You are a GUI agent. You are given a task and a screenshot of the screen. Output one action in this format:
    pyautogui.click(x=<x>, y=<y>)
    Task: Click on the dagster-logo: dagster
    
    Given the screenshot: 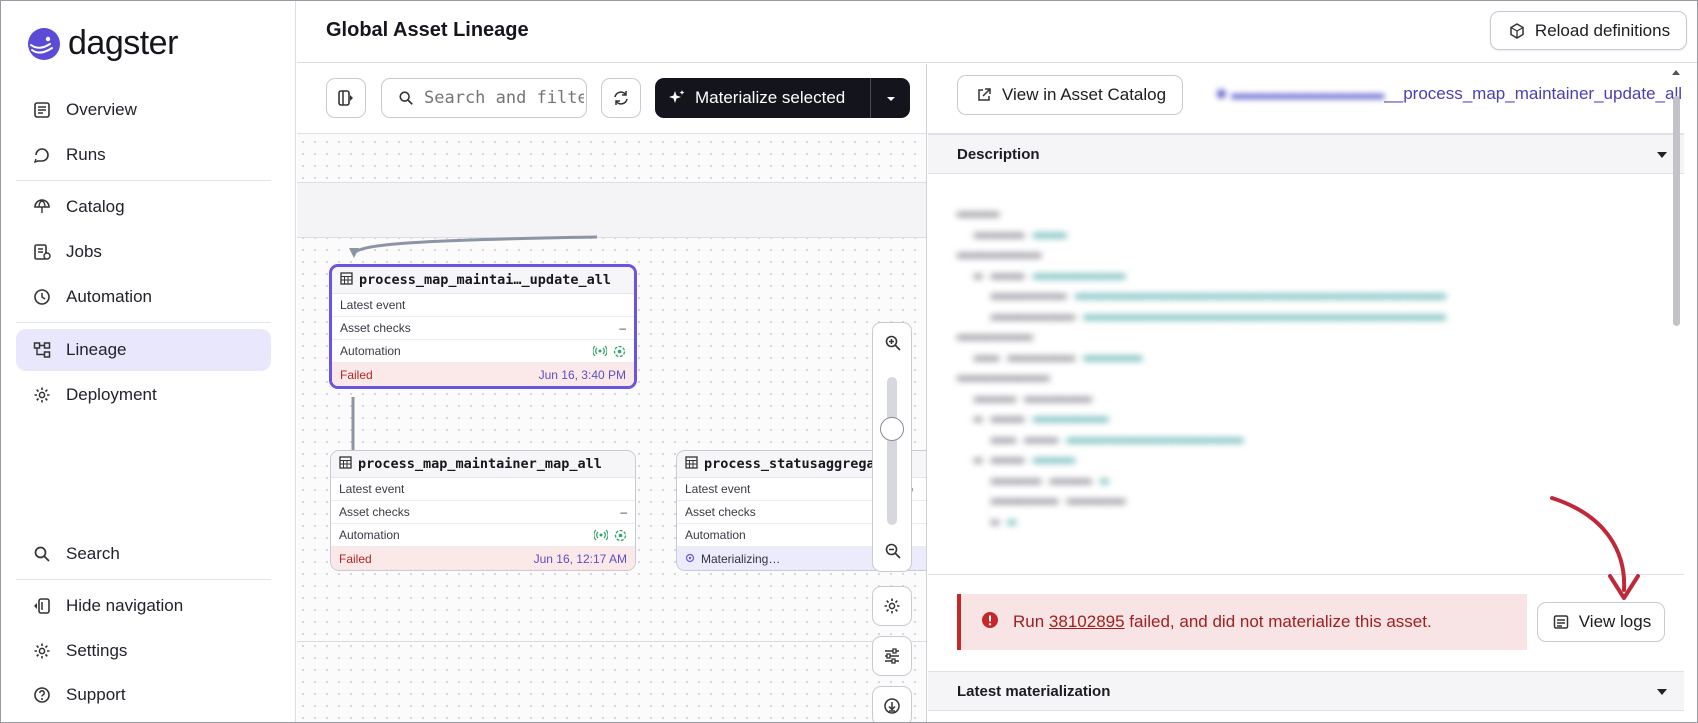 What is the action you would take?
    pyautogui.click(x=102, y=43)
    